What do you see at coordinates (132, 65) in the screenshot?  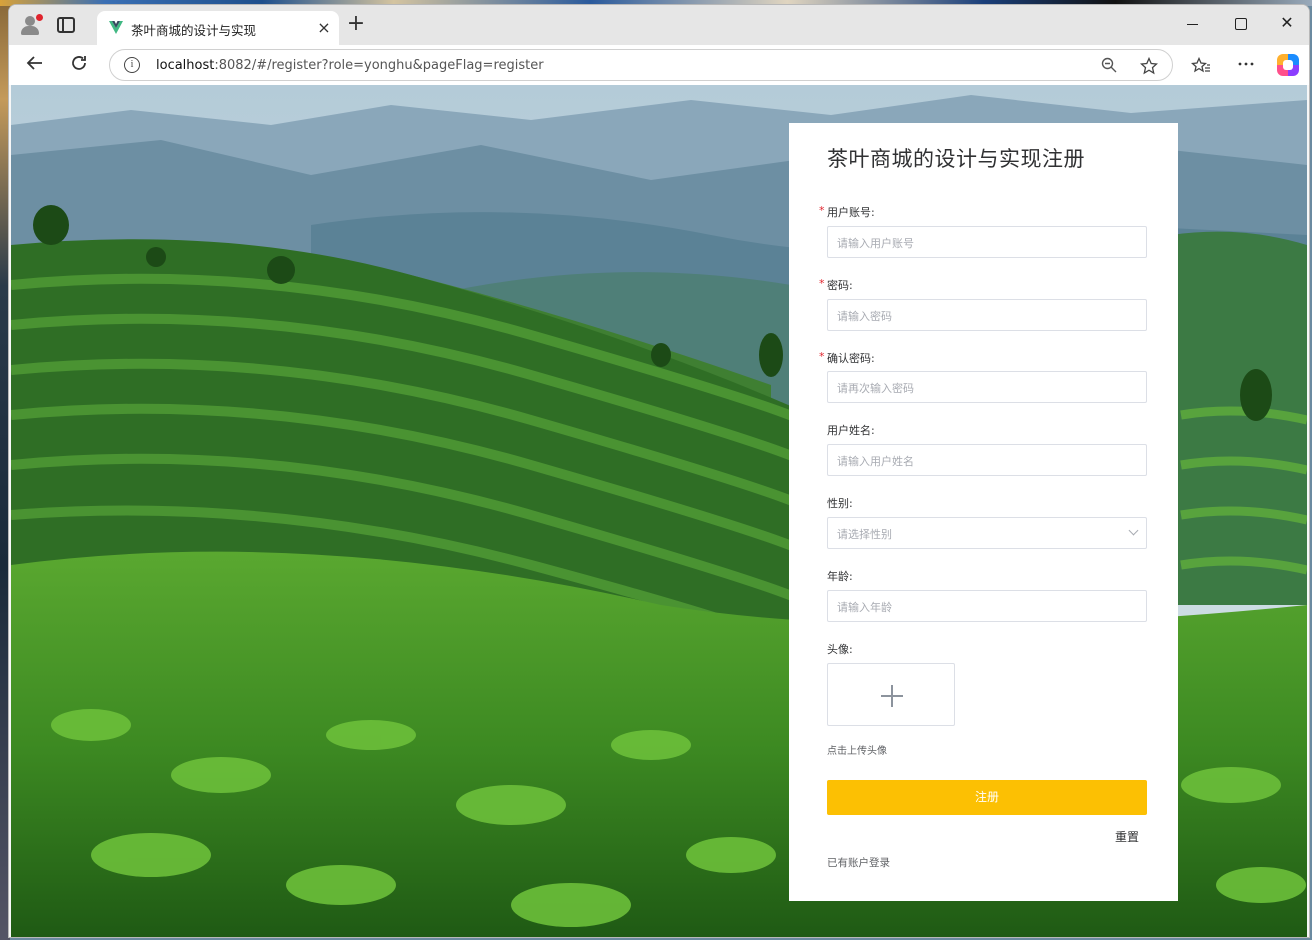 I see `site-info-icon: i` at bounding box center [132, 65].